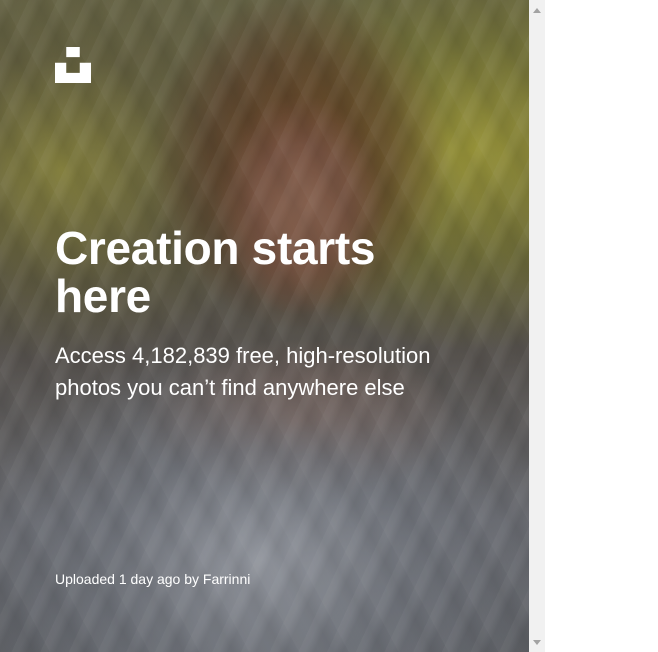 The image size is (658, 652). I want to click on photo-credit-prefix: Uploaded 1 day ago by, so click(127, 579).